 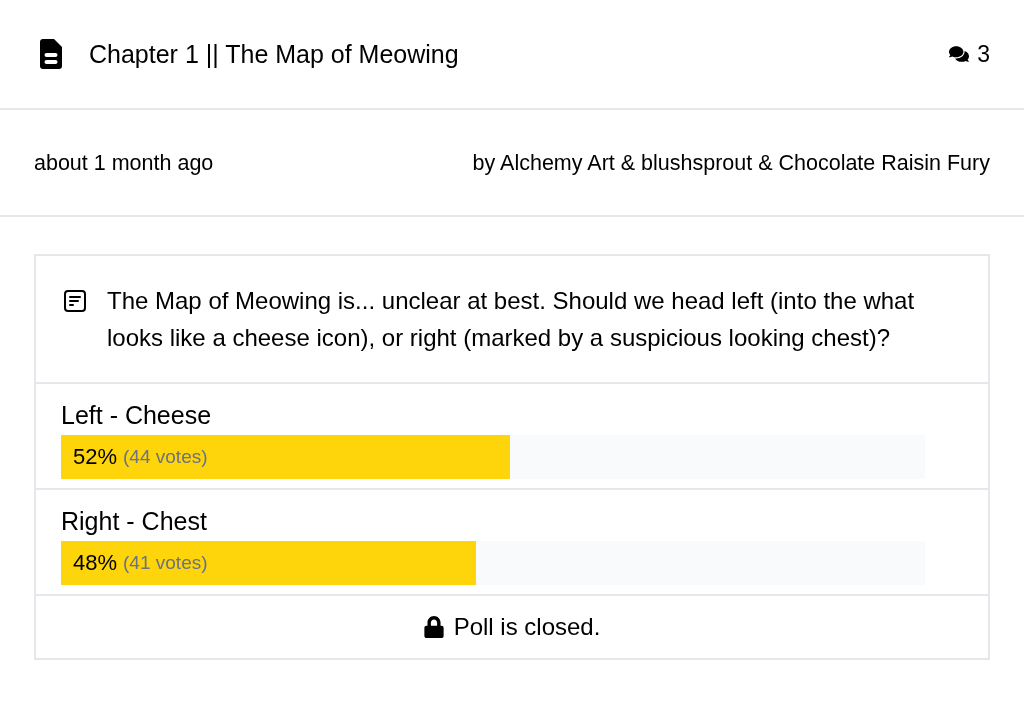 I want to click on chapter-title: Chapter 1 || The Map of Meowing, so click(x=274, y=54).